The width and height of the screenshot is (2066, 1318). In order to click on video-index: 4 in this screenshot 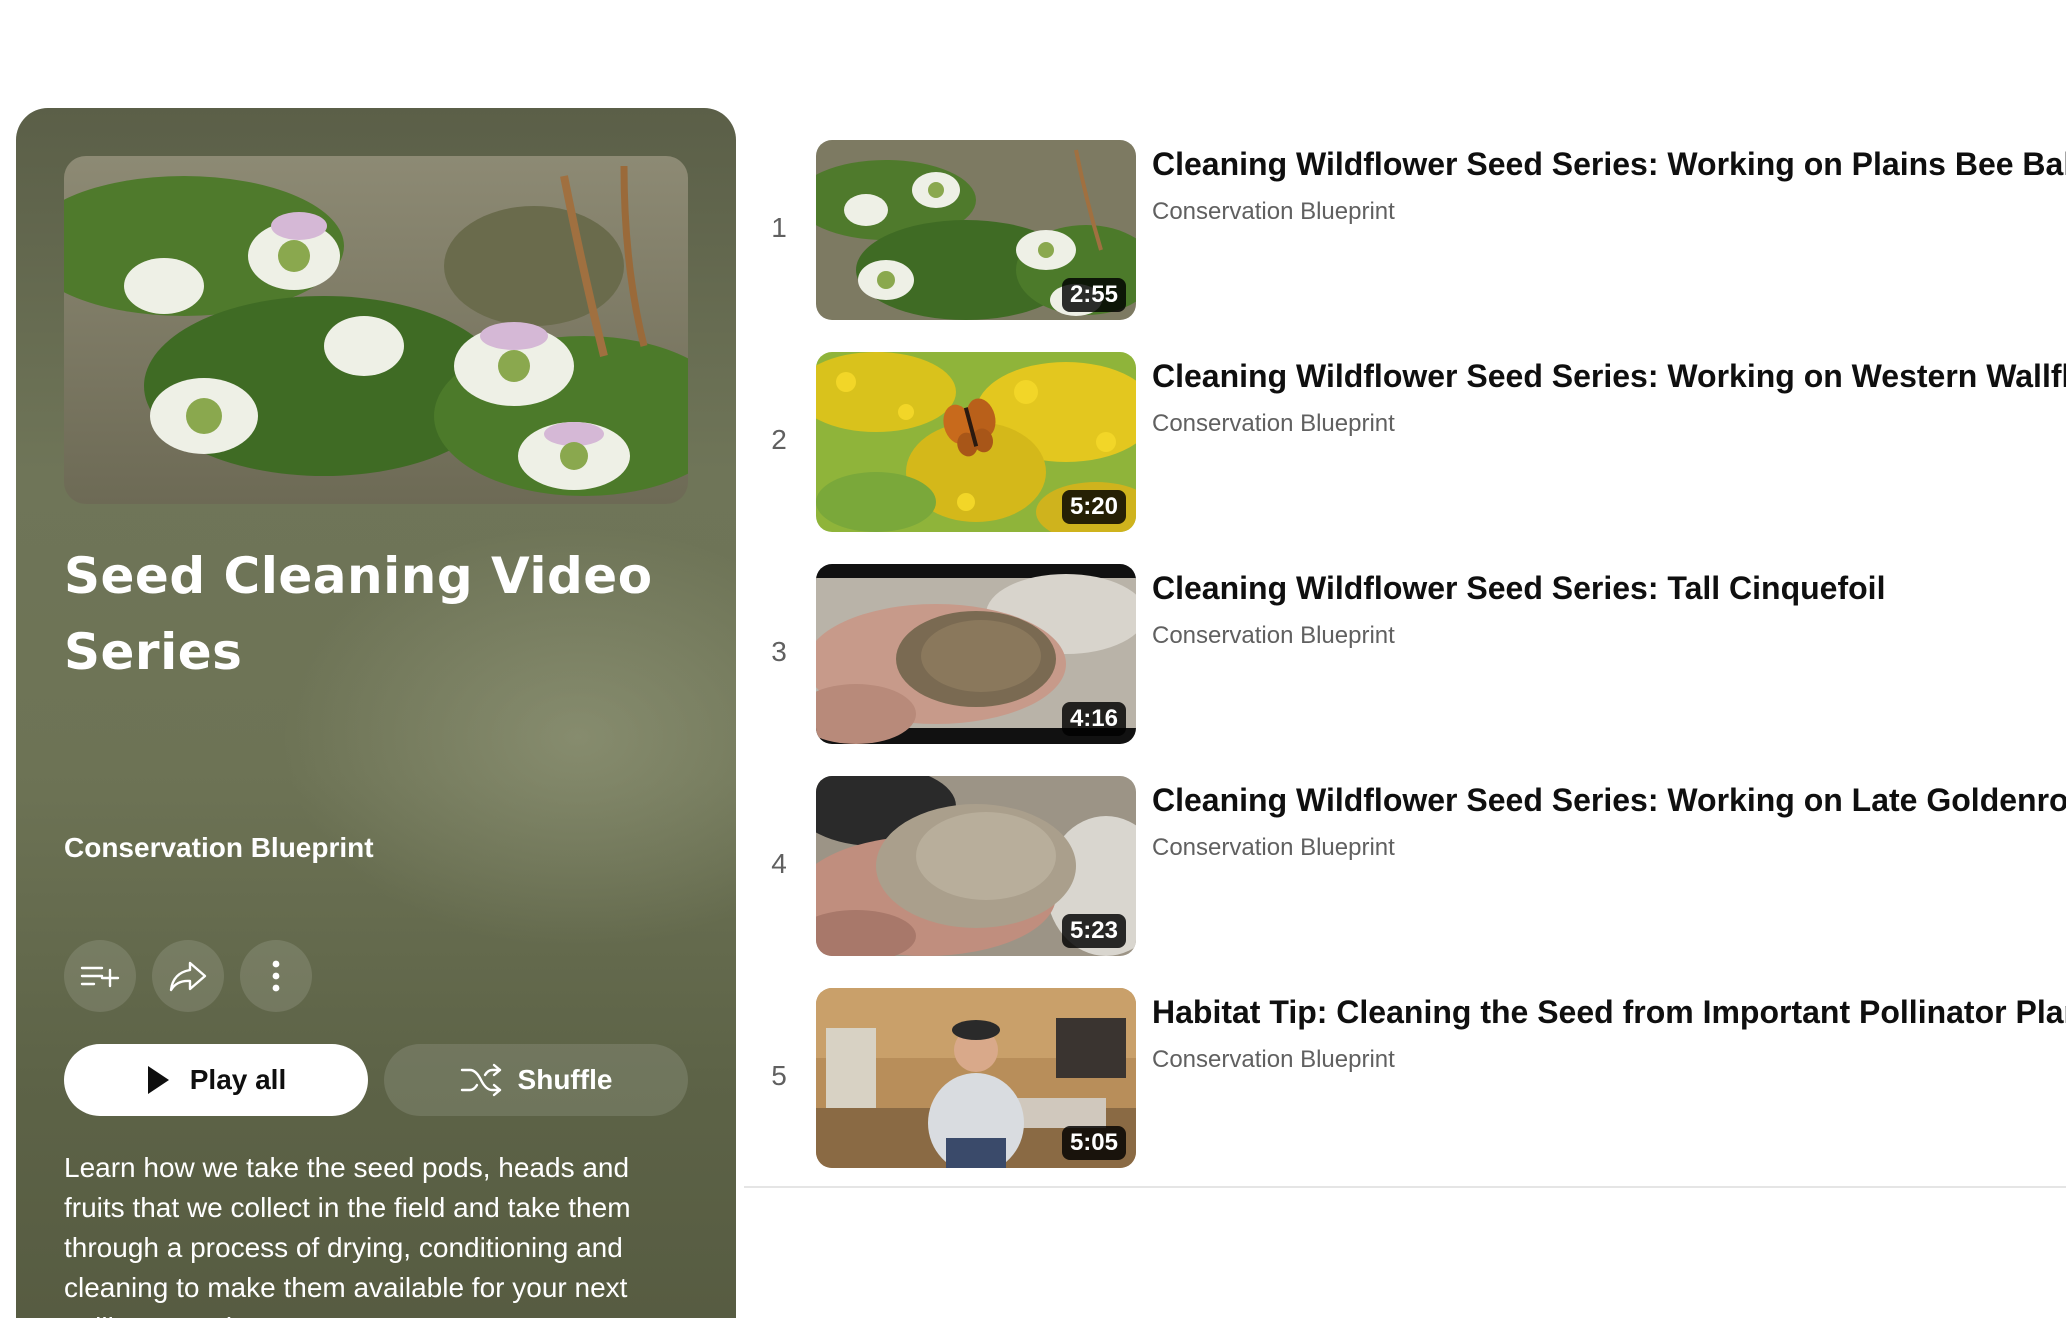, I will do `click(779, 863)`.